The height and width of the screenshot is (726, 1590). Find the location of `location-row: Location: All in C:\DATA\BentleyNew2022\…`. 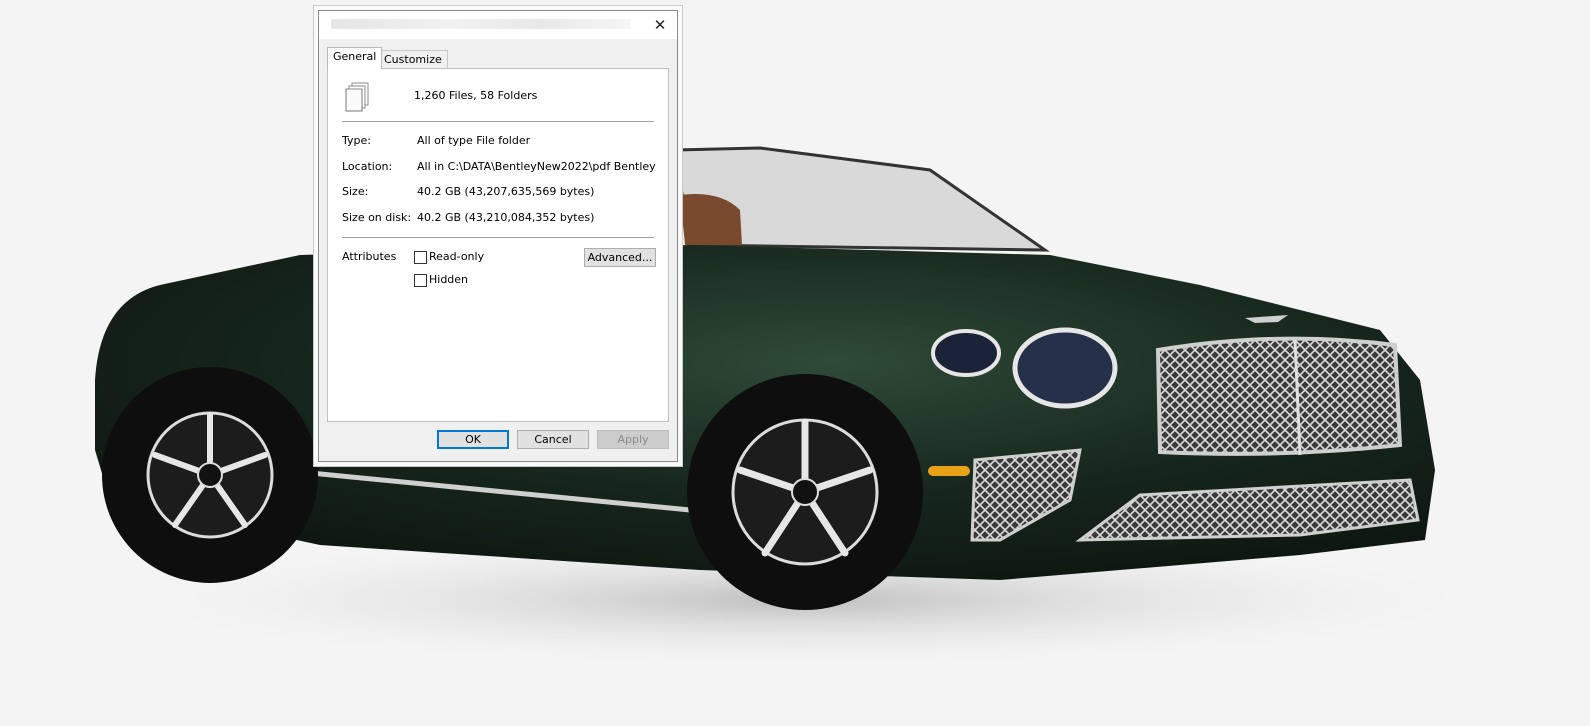

location-row: Location: All in C:\DATA\BentleyNew2022\… is located at coordinates (502, 168).